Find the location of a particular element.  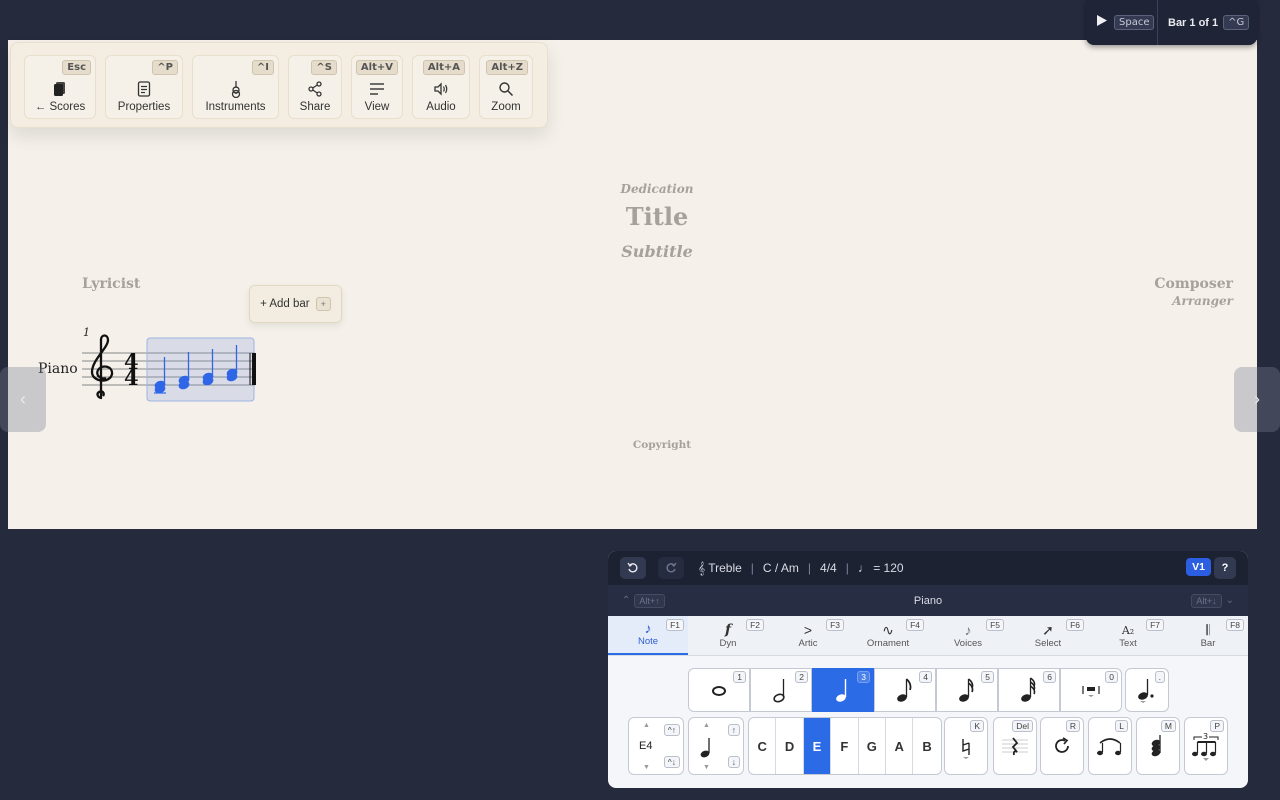

time-signature-selector: 4/4 is located at coordinates (828, 568).